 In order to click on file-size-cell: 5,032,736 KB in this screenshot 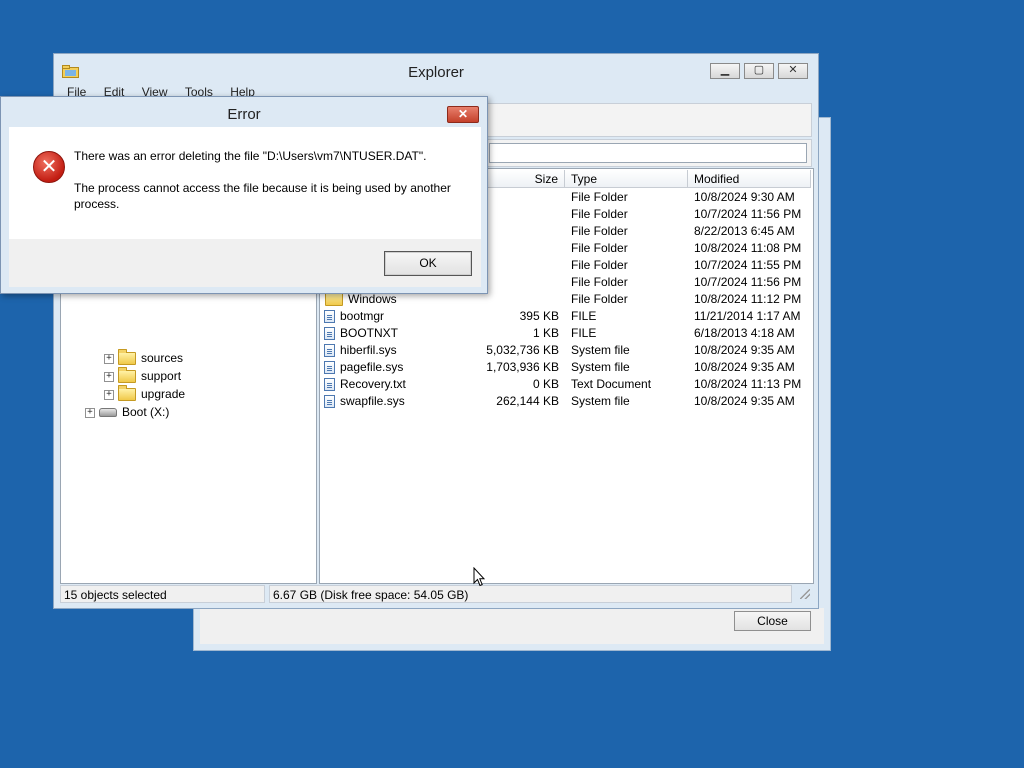, I will do `click(522, 350)`.